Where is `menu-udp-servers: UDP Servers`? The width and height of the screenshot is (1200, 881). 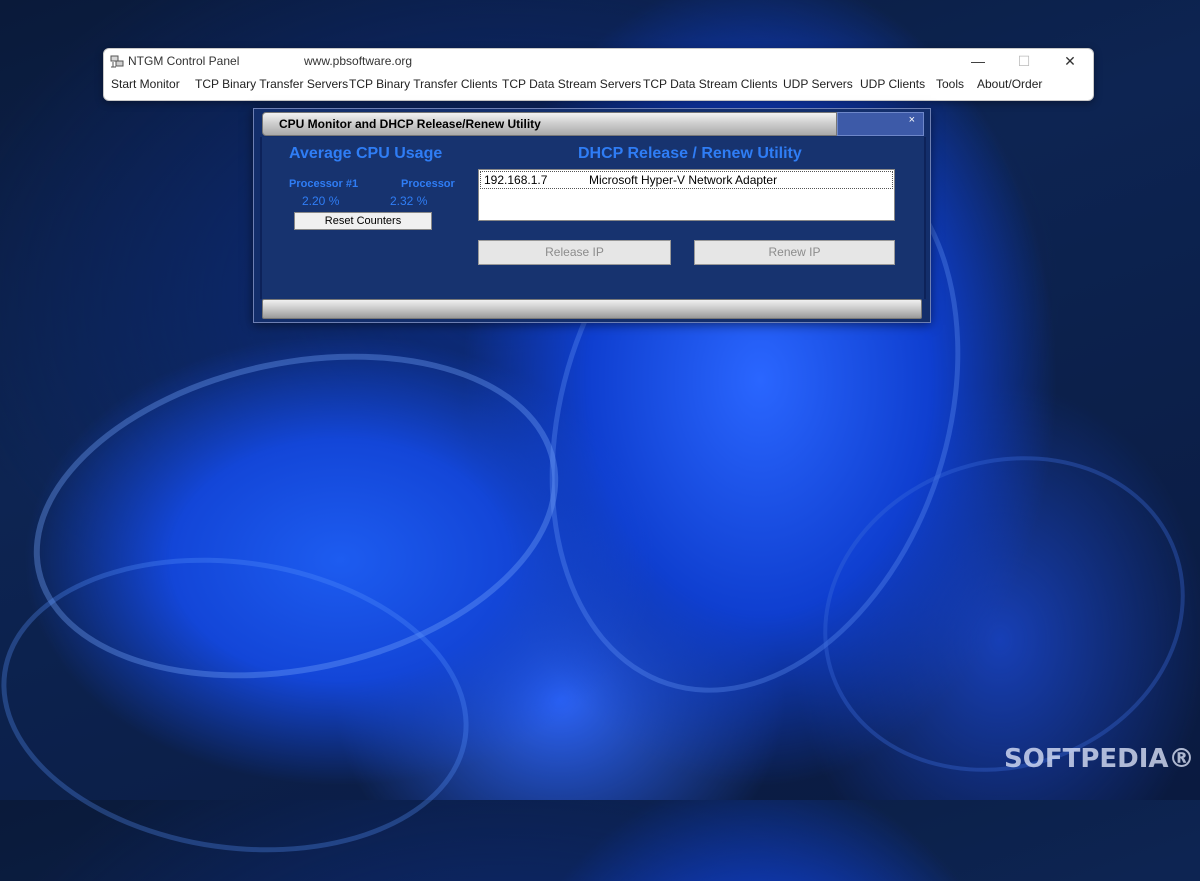
menu-udp-servers: UDP Servers is located at coordinates (818, 84).